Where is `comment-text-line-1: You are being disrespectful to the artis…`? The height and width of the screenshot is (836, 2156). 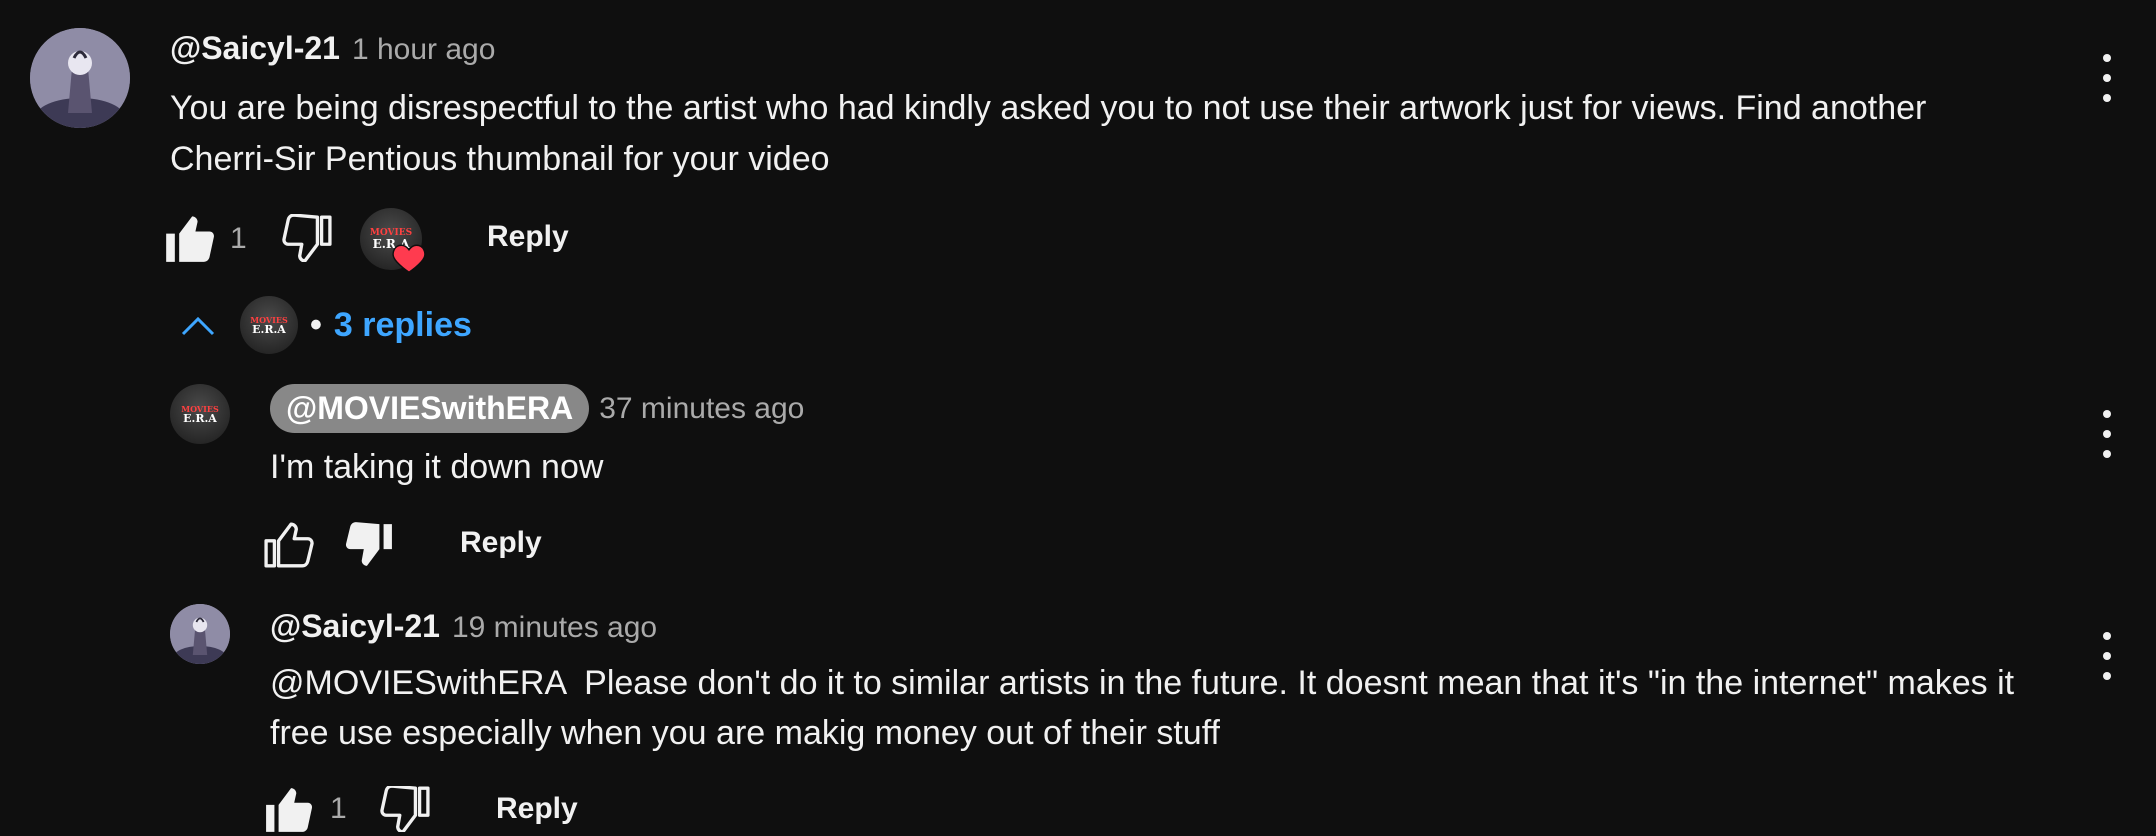
comment-text-line-1: You are being disrespectful to the artis… is located at coordinates (1048, 108).